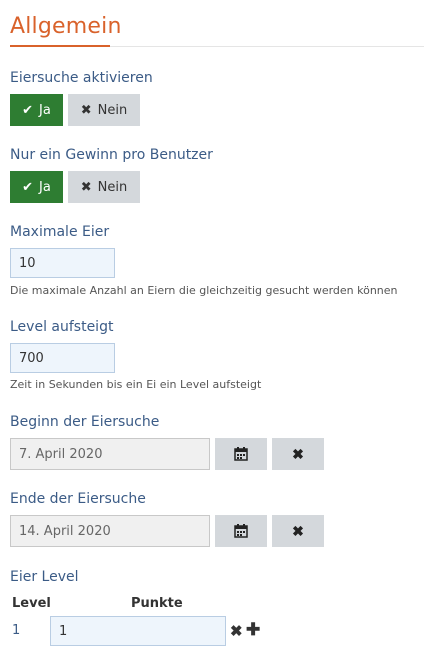 This screenshot has height=667, width=424. I want to click on column-header-level: Level, so click(31, 603).